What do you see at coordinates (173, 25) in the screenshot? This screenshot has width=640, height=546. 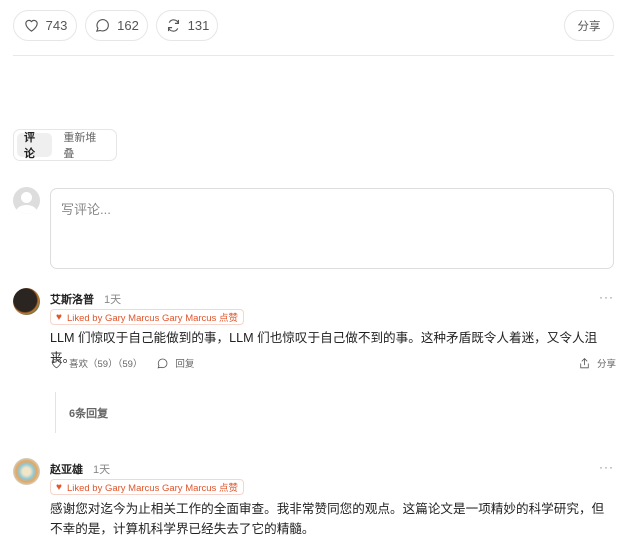 I see `restack-icon` at bounding box center [173, 25].